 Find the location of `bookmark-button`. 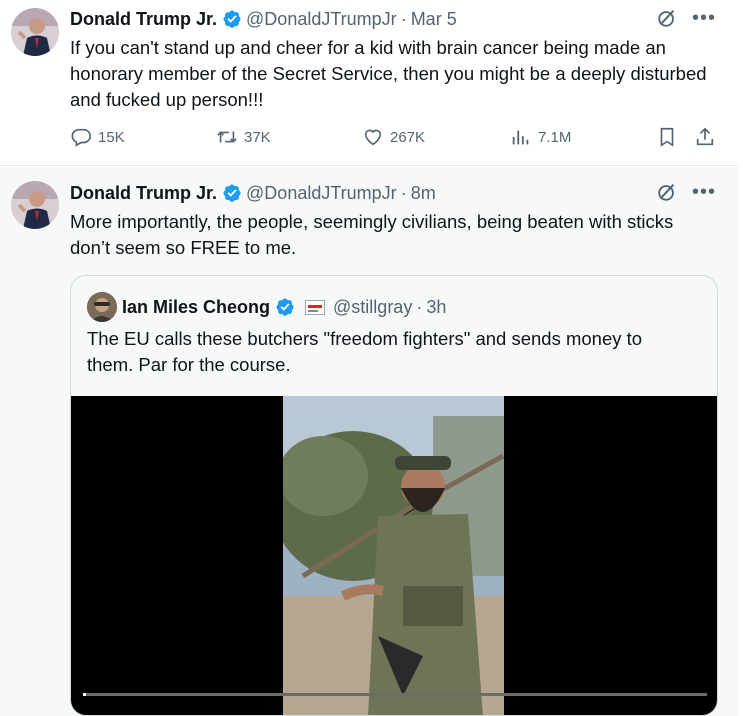

bookmark-button is located at coordinates (670, 137).